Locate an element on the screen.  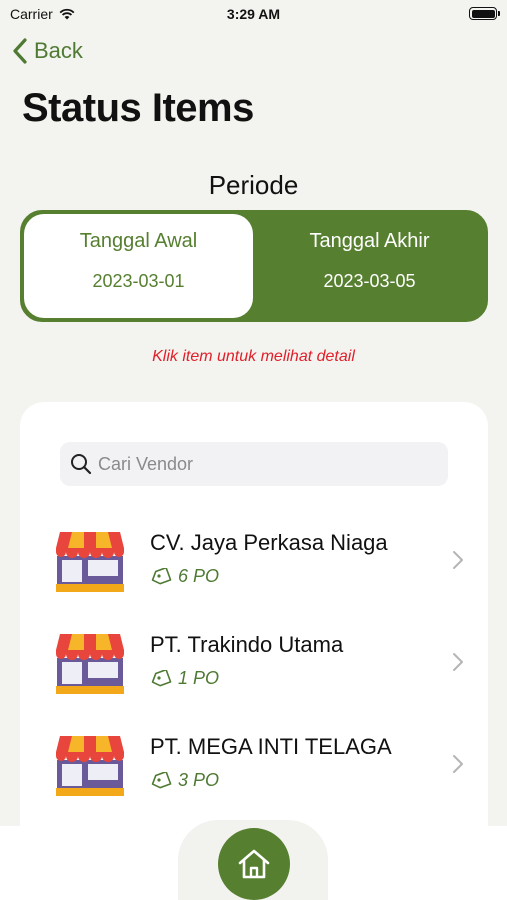
vendor-po: 6 PO is located at coordinates (184, 576).